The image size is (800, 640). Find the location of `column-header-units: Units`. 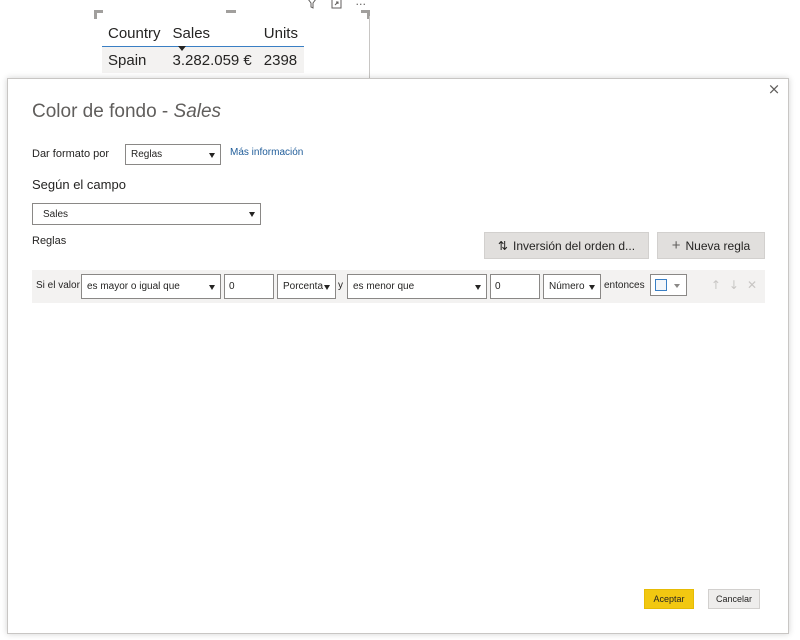

column-header-units: Units is located at coordinates (281, 33).